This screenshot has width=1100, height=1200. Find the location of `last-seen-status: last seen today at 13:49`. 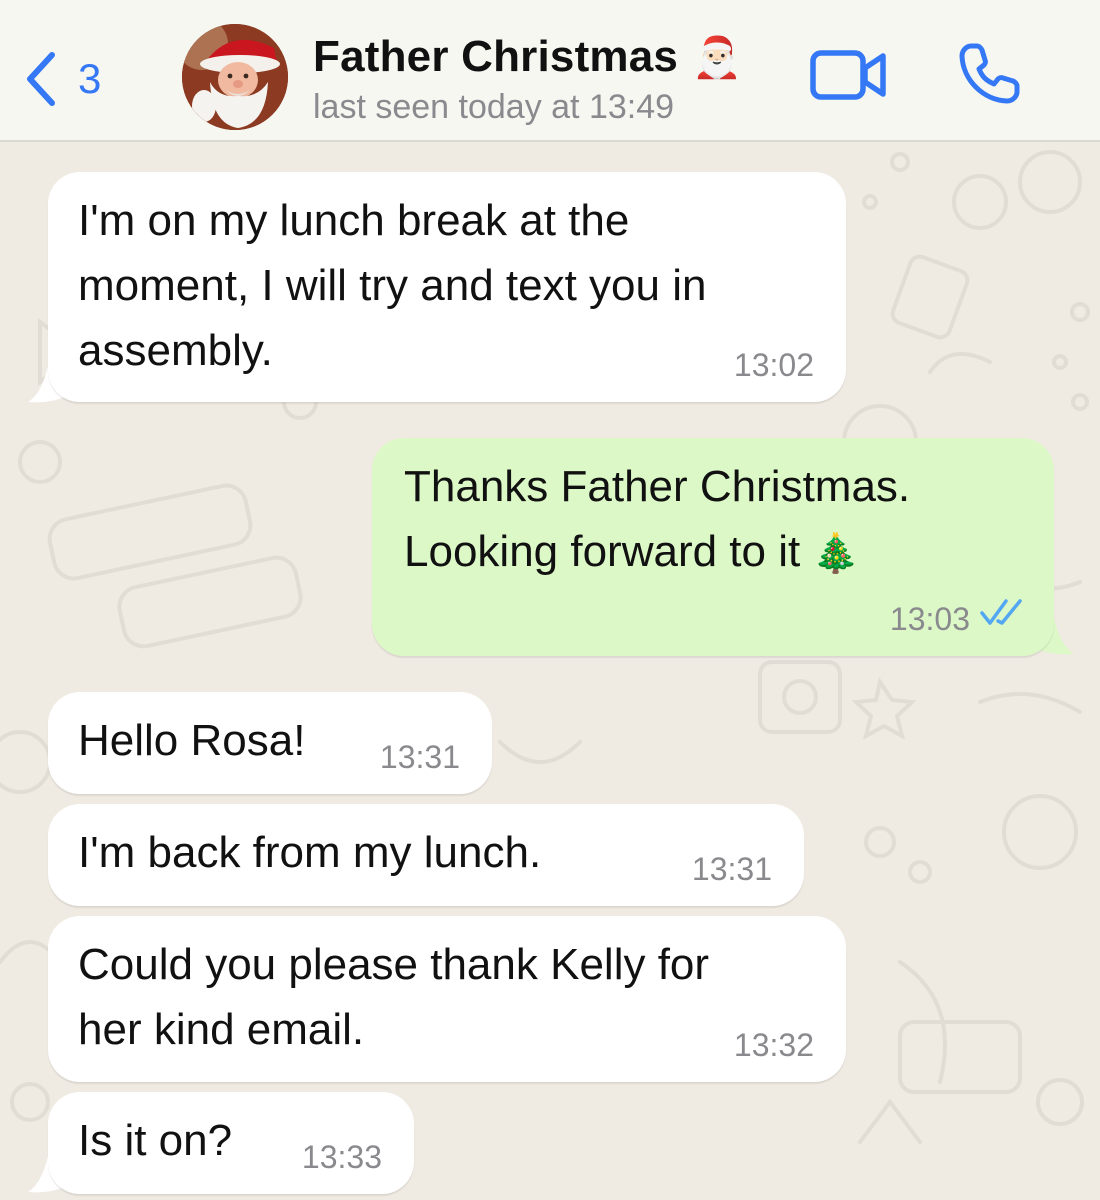

last-seen-status: last seen today at 13:49 is located at coordinates (494, 107).